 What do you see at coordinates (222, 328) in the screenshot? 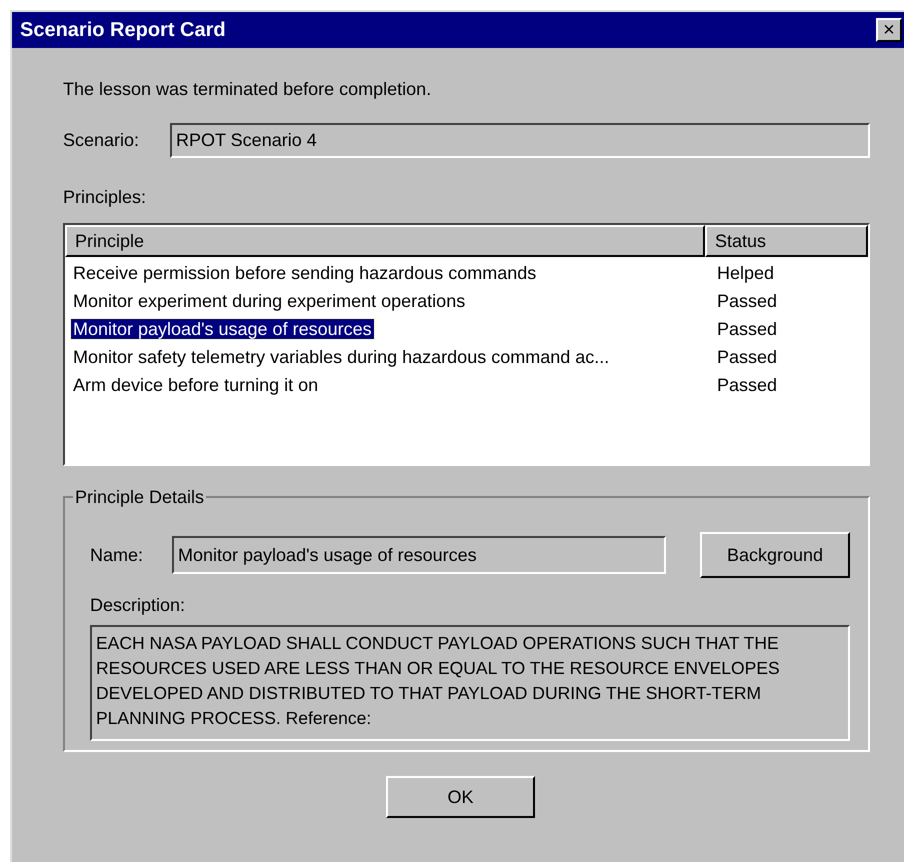
I see `principle-item: Monitor payload's usage of resources` at bounding box center [222, 328].